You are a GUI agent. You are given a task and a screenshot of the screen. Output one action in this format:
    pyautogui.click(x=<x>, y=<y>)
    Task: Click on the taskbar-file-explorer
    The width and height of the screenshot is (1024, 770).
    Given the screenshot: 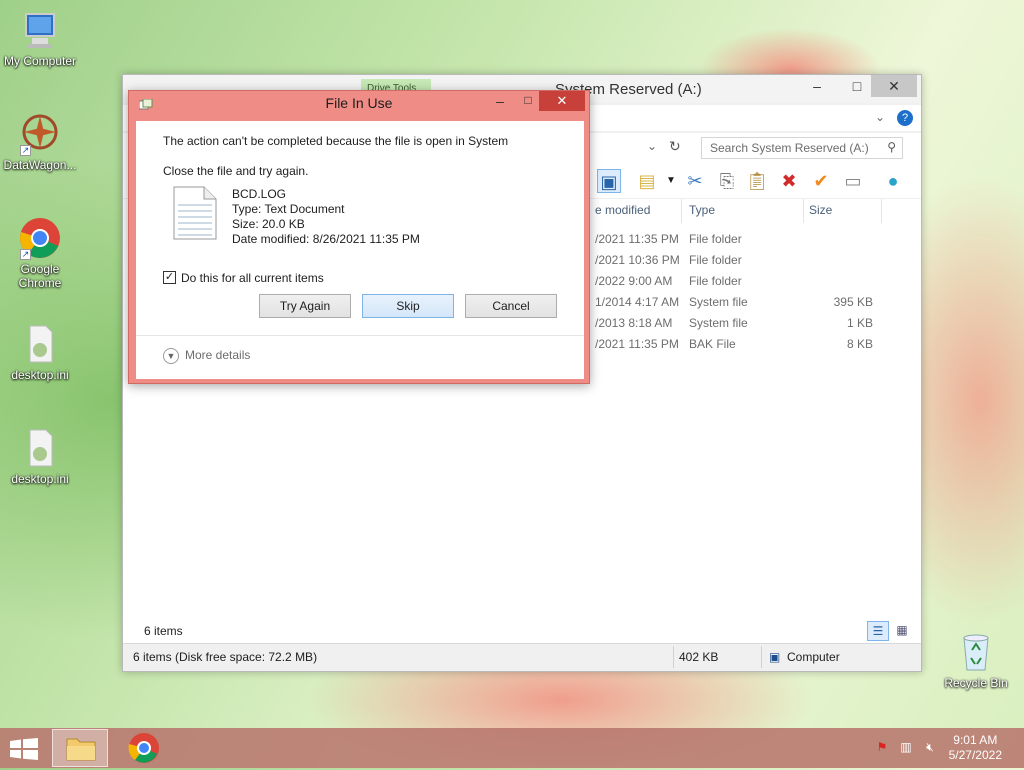 What is the action you would take?
    pyautogui.click(x=80, y=748)
    